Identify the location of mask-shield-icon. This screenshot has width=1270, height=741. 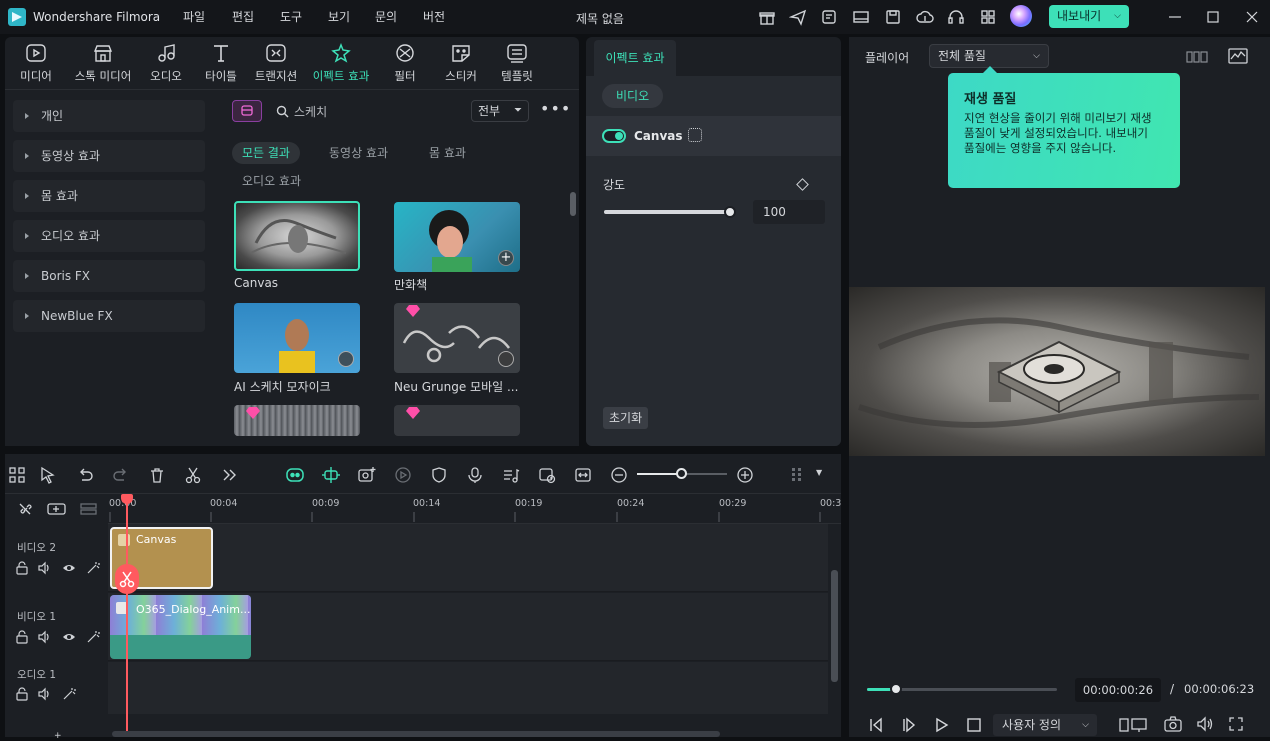
(439, 475).